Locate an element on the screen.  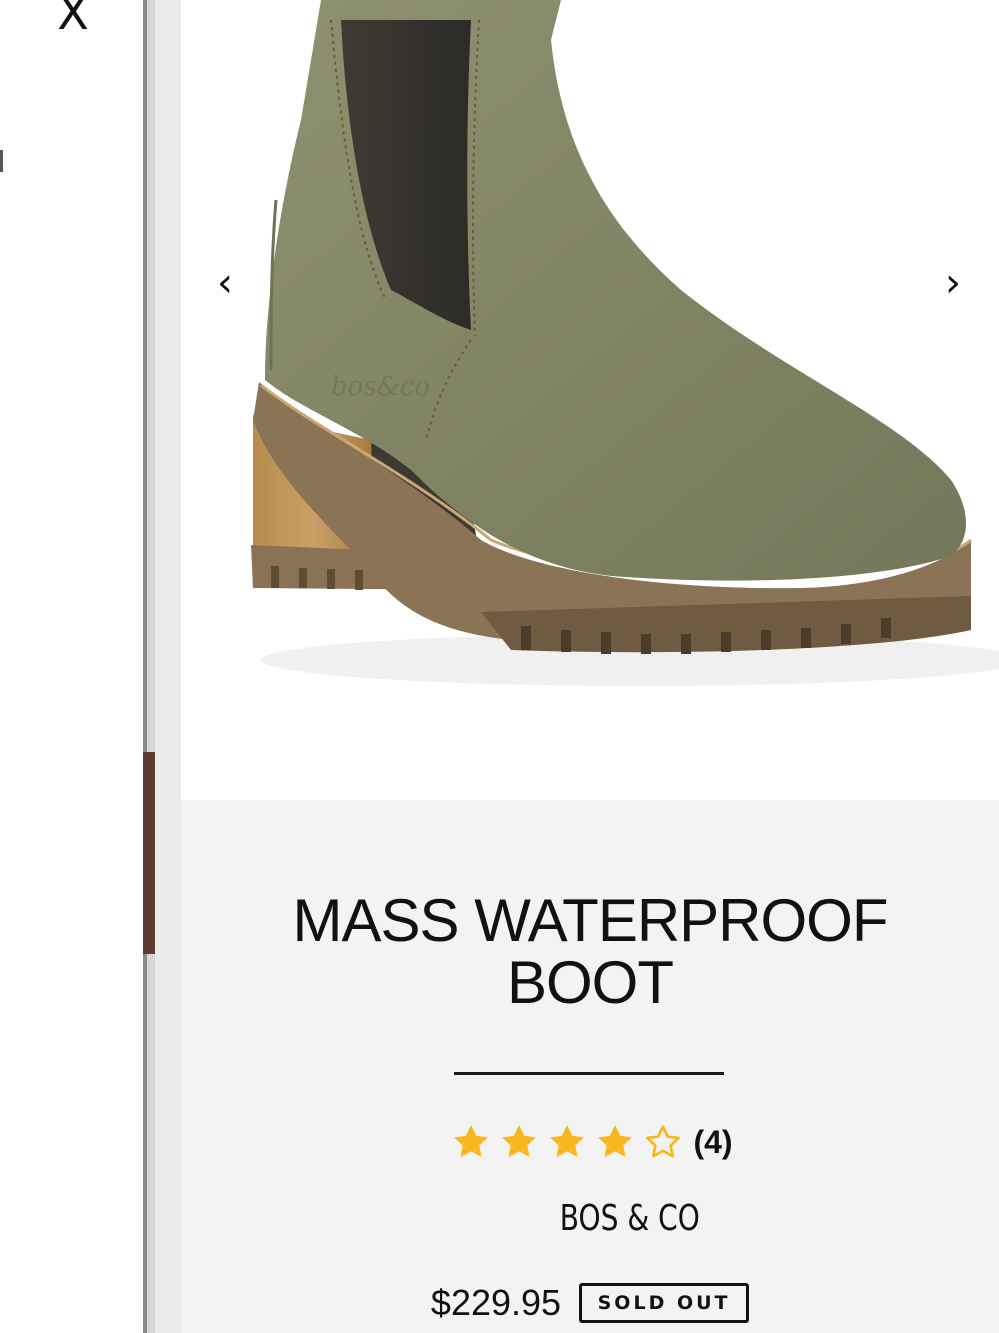
title-divider is located at coordinates (589, 1073).